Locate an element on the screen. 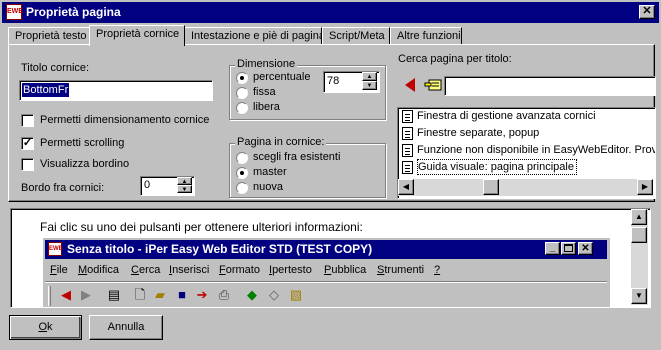 This screenshot has height=350, width=661. menu-help: ? is located at coordinates (437, 270).